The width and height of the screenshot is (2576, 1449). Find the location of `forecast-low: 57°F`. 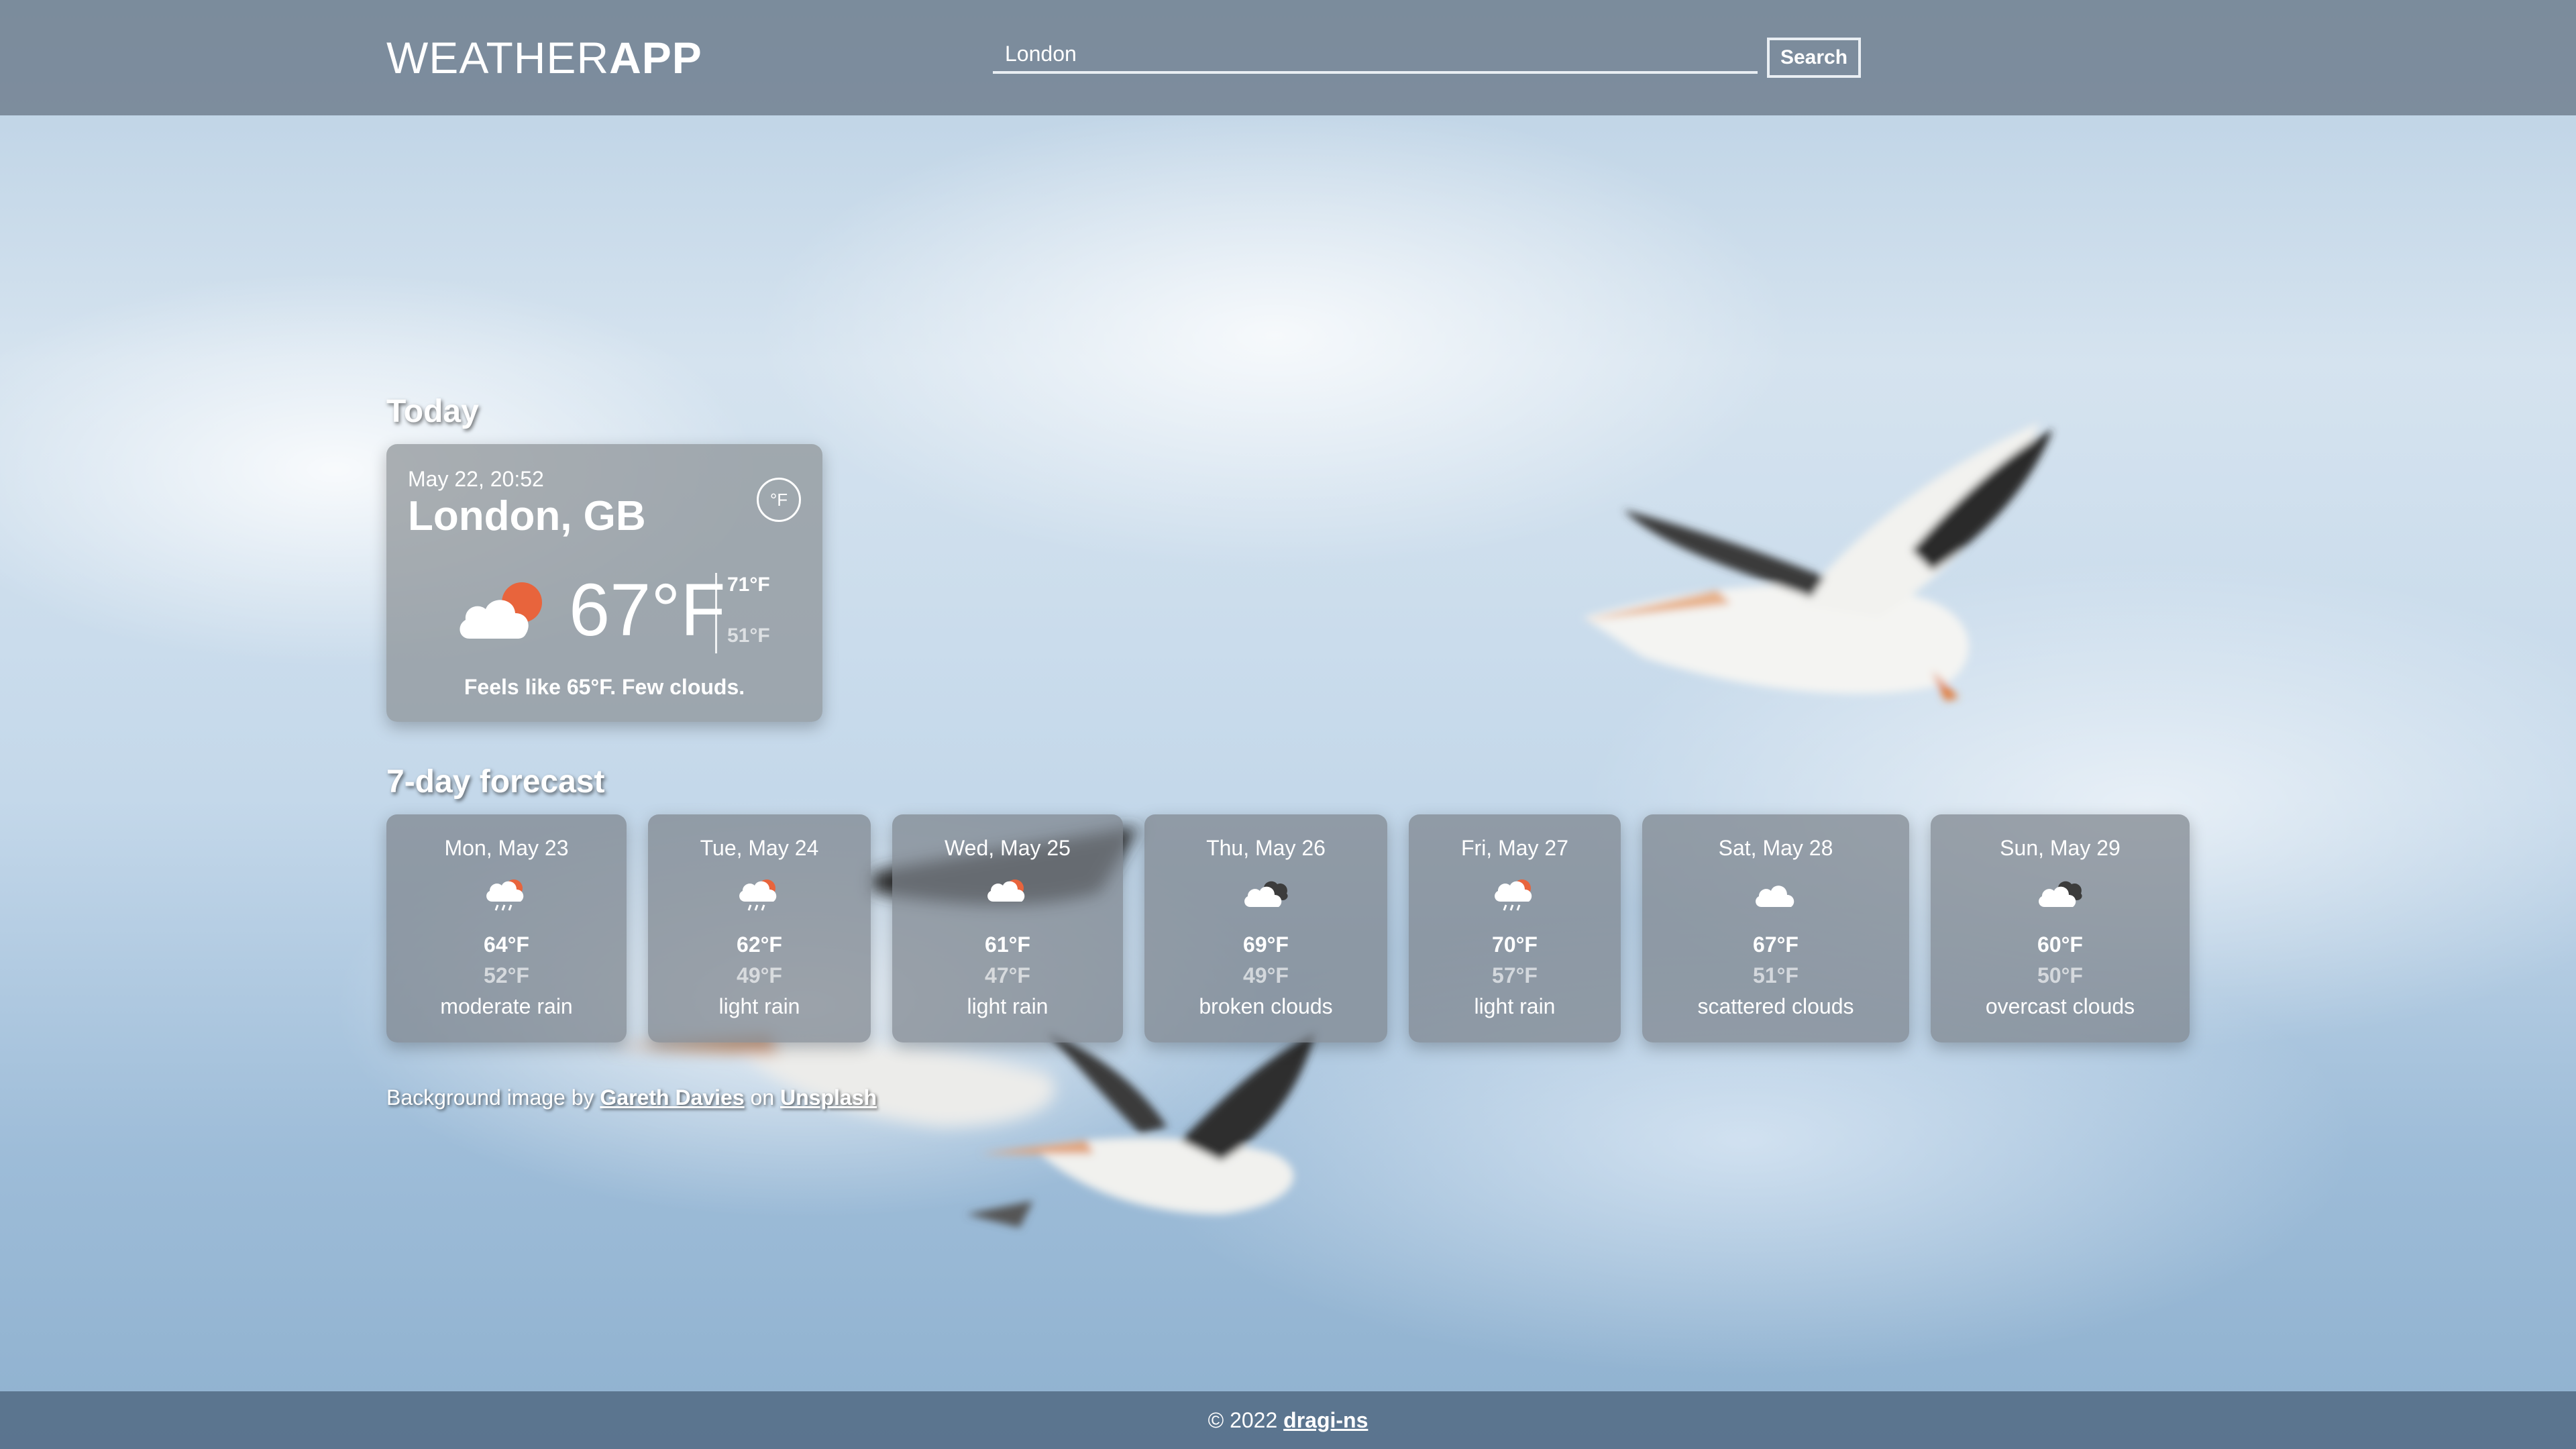

forecast-low: 57°F is located at coordinates (1515, 975).